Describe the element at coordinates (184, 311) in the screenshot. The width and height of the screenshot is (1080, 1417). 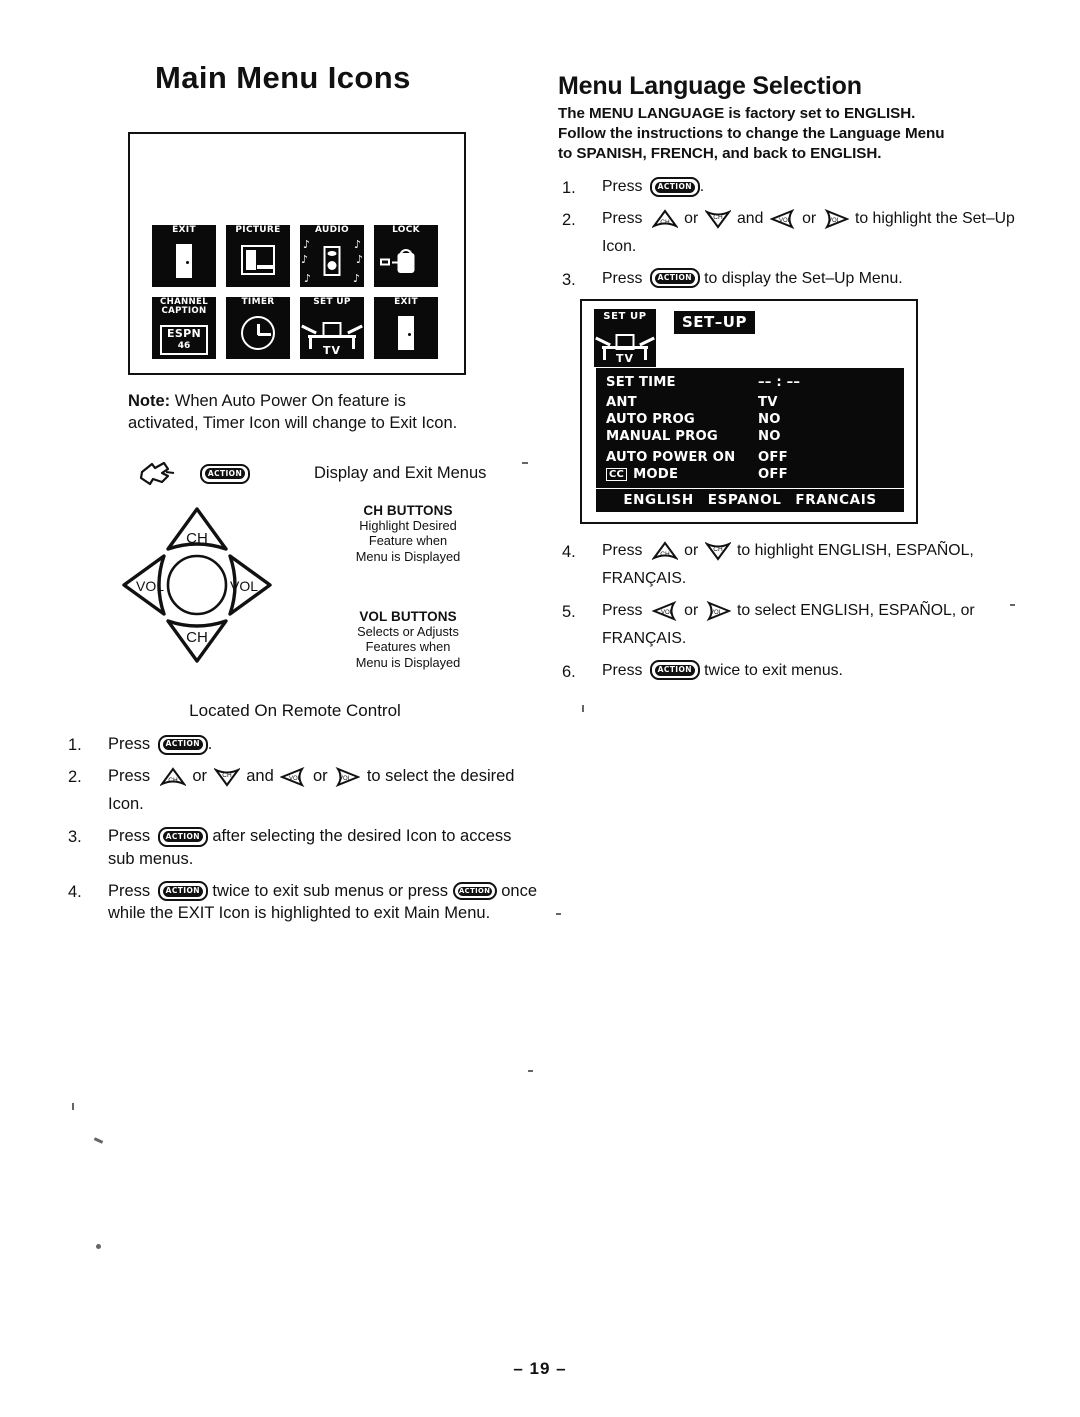
I see `icon-label-line2: CAPTION` at that location.